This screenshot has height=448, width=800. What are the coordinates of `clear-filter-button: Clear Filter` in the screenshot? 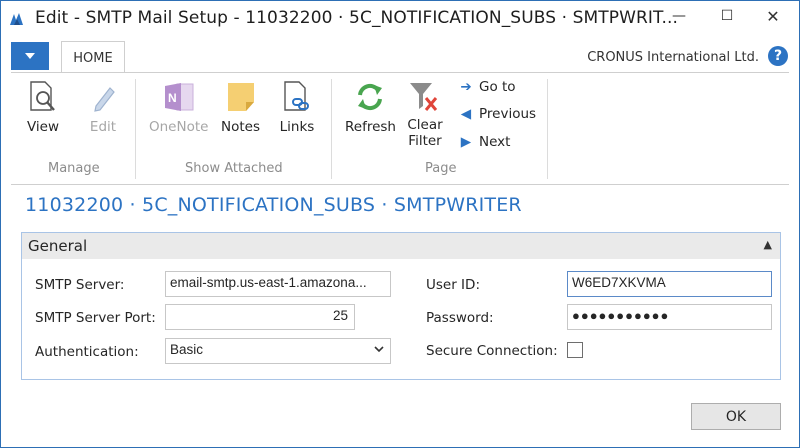 It's located at (425, 114).